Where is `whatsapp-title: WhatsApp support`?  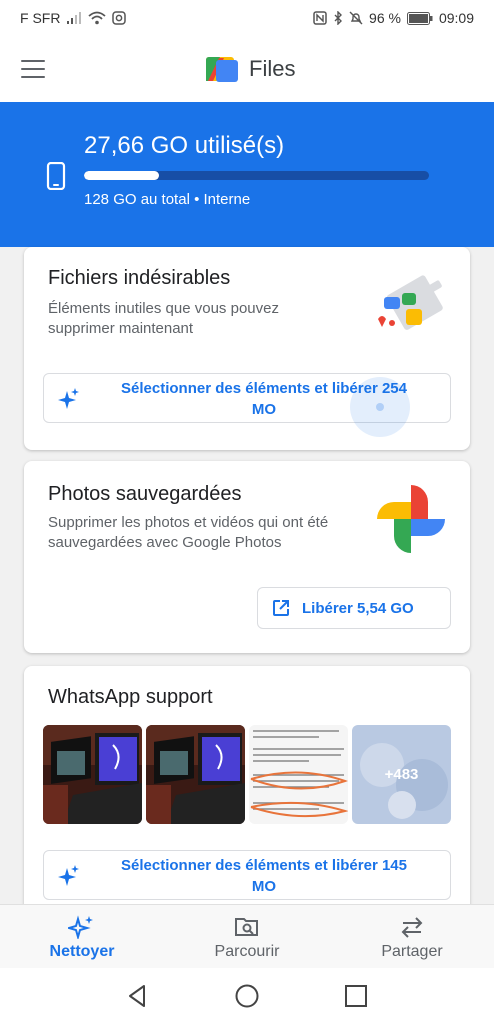
whatsapp-title: WhatsApp support is located at coordinates (130, 697).